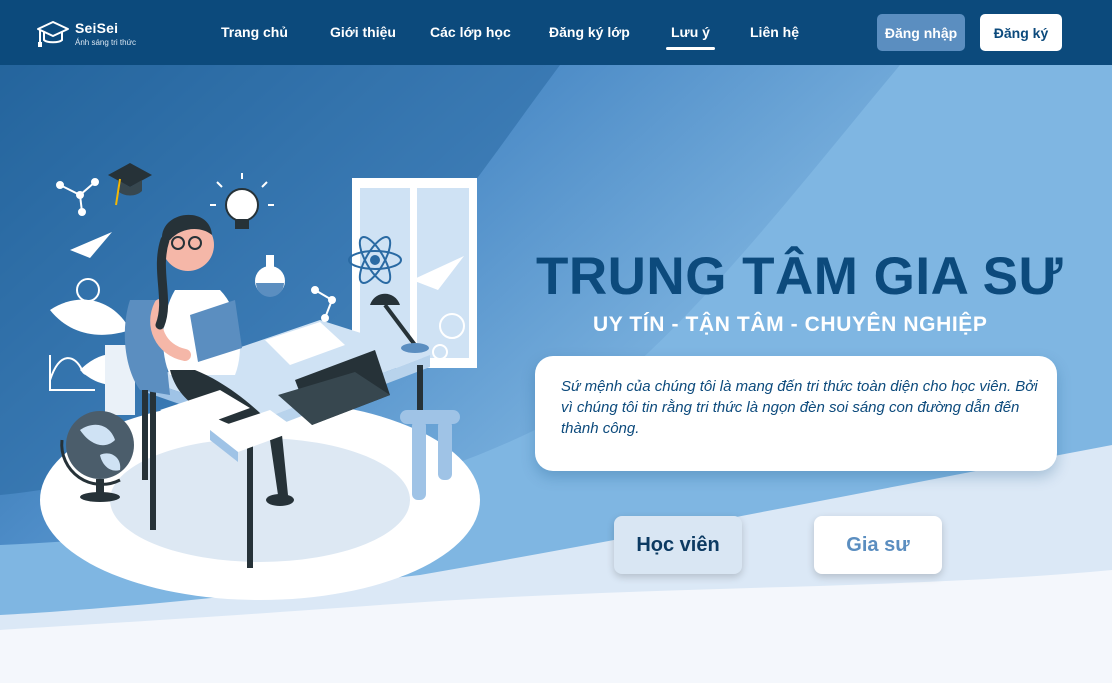 This screenshot has height=683, width=1112. I want to click on brand-tagline: Ánh sáng tri thức, so click(105, 42).